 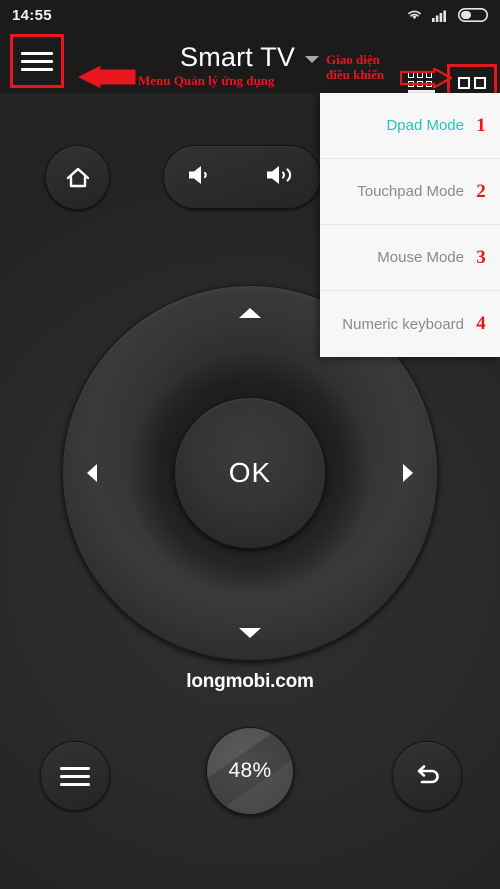 I want to click on dropdown-item-label: Dpad Mode, so click(x=425, y=125).